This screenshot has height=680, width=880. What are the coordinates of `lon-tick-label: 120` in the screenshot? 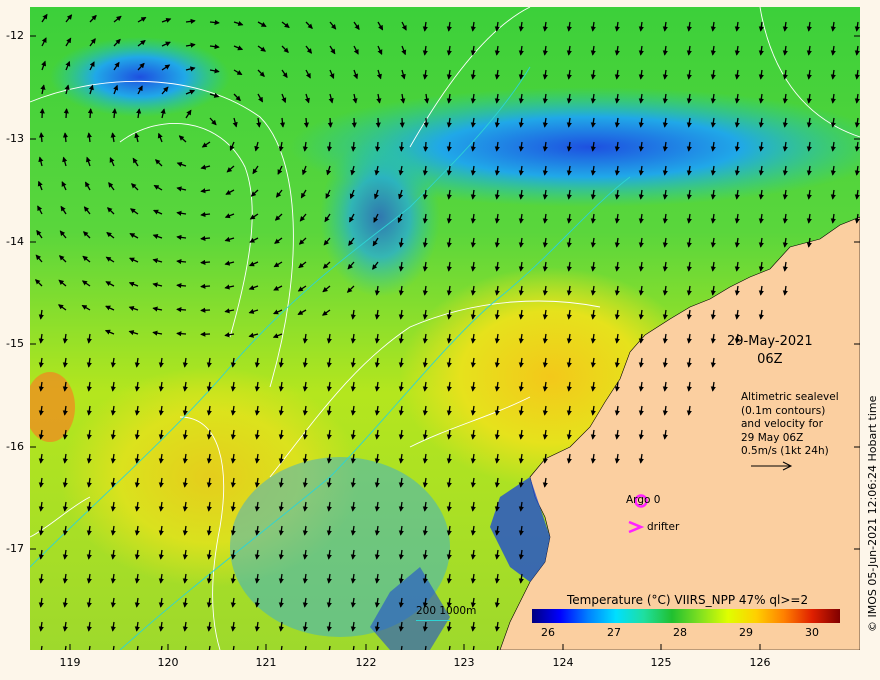 It's located at (168, 662).